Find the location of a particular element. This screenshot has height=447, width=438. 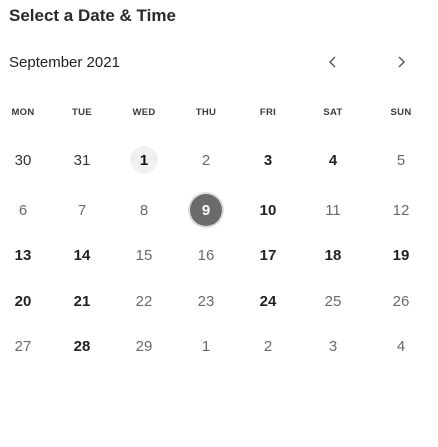

weekday-header-row: MON TUE WED THU FRI SAT SUN is located at coordinates (219, 121).